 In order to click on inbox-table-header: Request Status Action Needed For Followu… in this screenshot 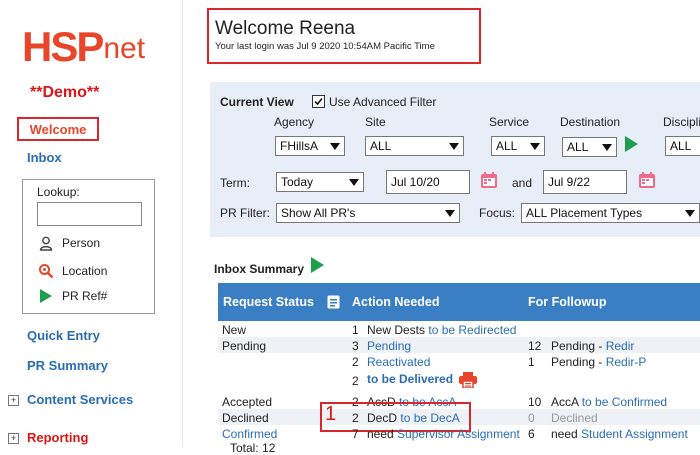, I will do `click(459, 302)`.